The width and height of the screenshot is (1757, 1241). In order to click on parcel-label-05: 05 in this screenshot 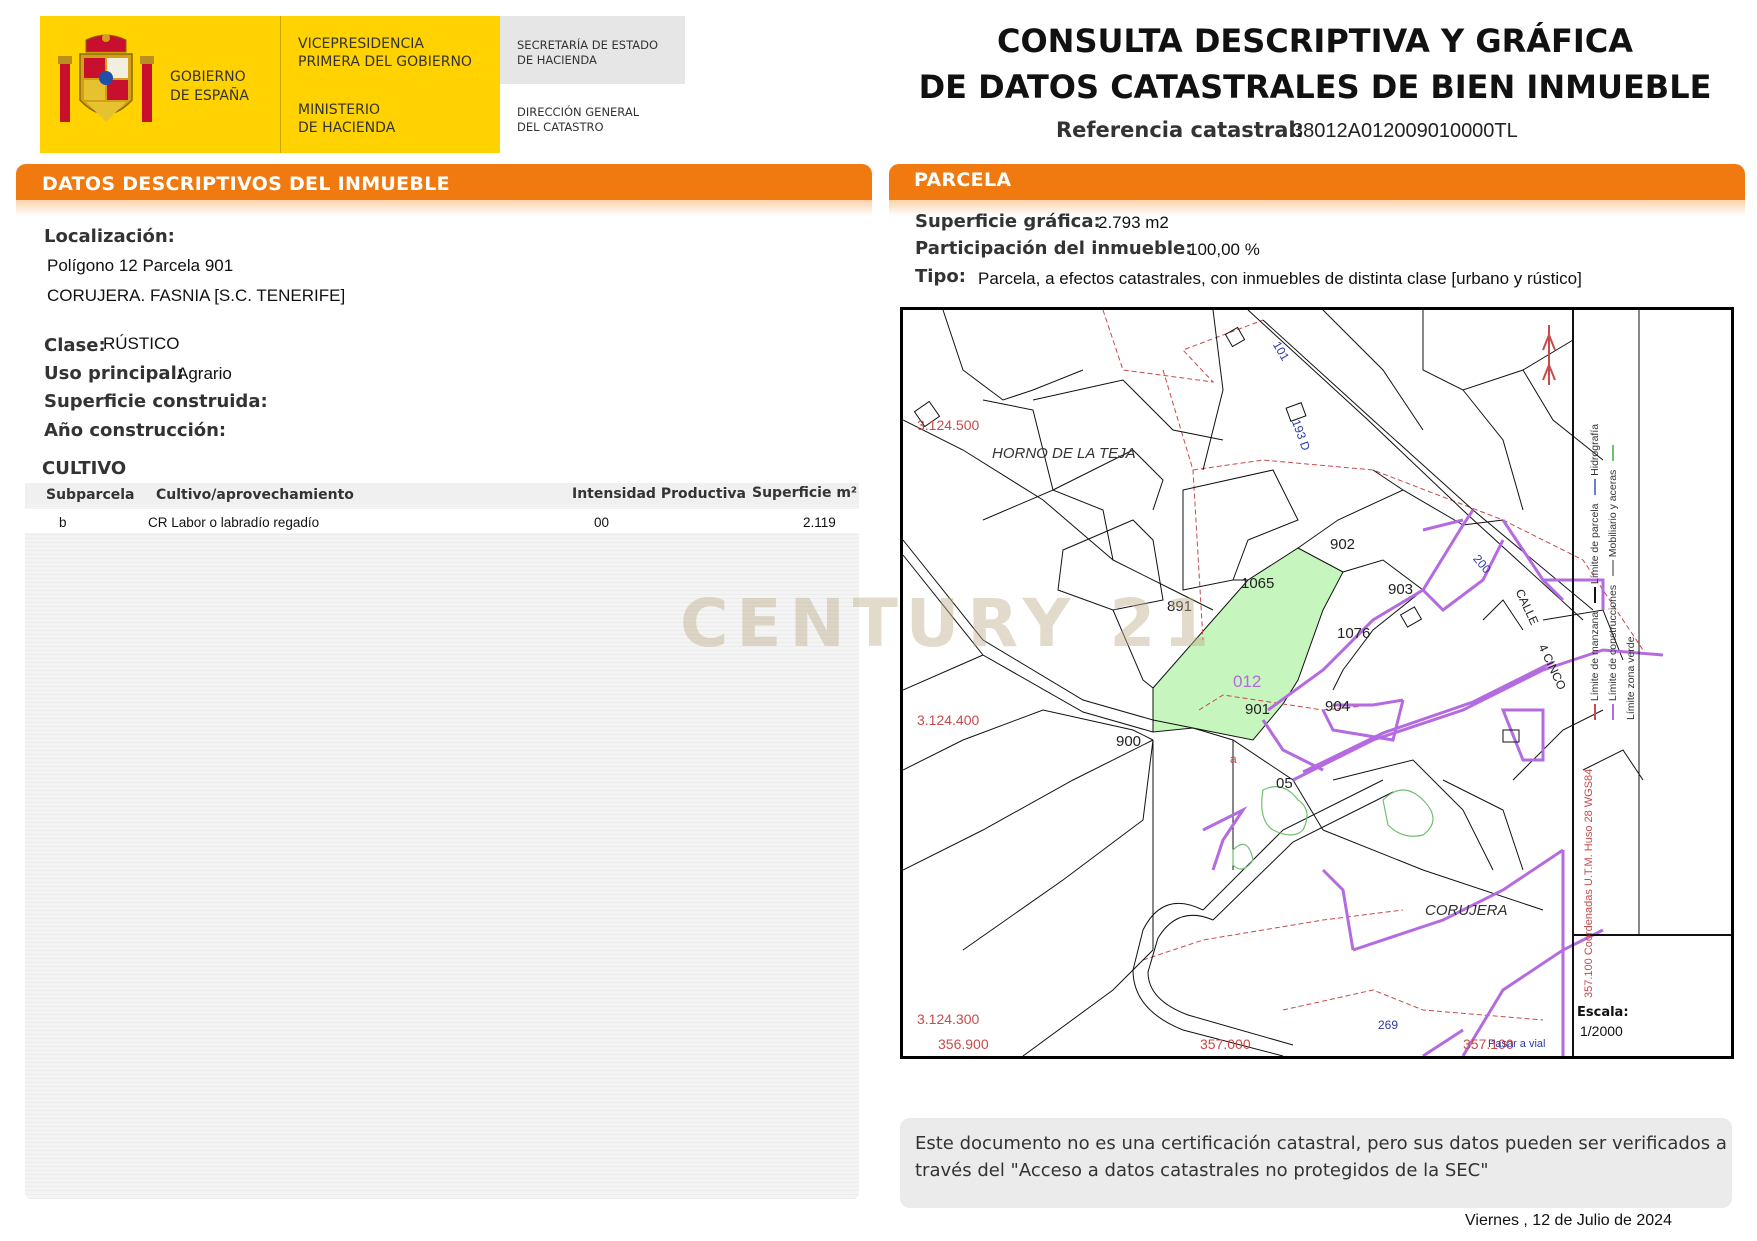, I will do `click(1284, 783)`.